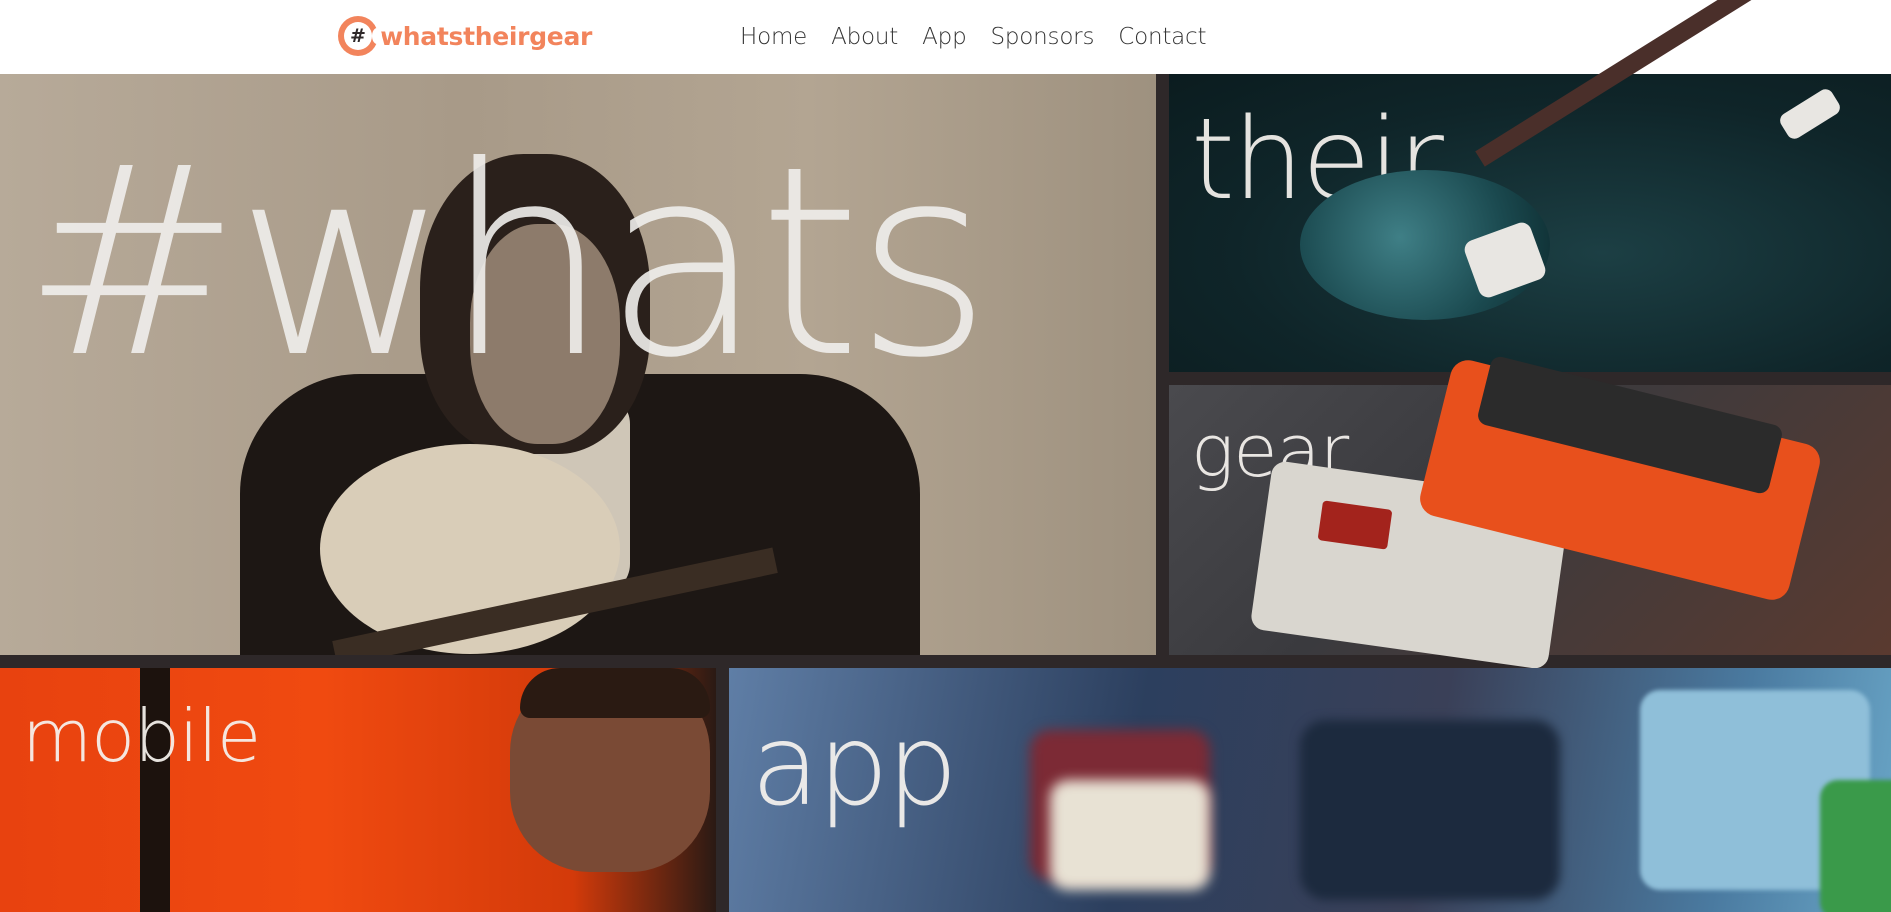 The height and width of the screenshot is (912, 1891). What do you see at coordinates (1162, 37) in the screenshot?
I see `nav-link-contact: Contact` at bounding box center [1162, 37].